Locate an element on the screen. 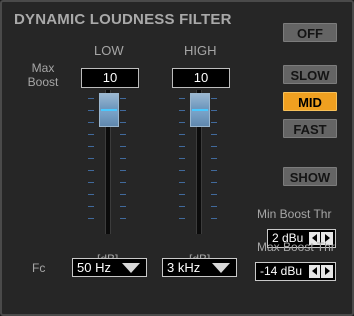  min-boost-thr-label: Min Boost Thr is located at coordinates (294, 214).